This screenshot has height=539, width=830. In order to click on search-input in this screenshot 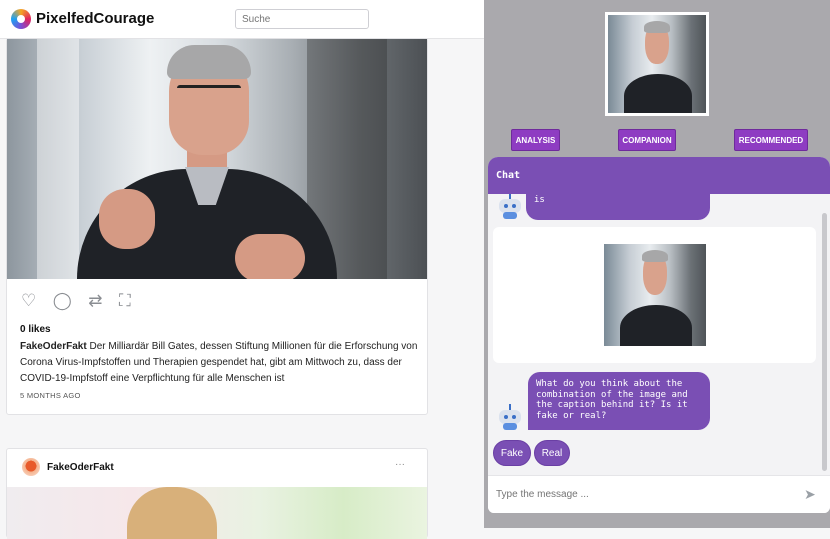, I will do `click(302, 19)`.